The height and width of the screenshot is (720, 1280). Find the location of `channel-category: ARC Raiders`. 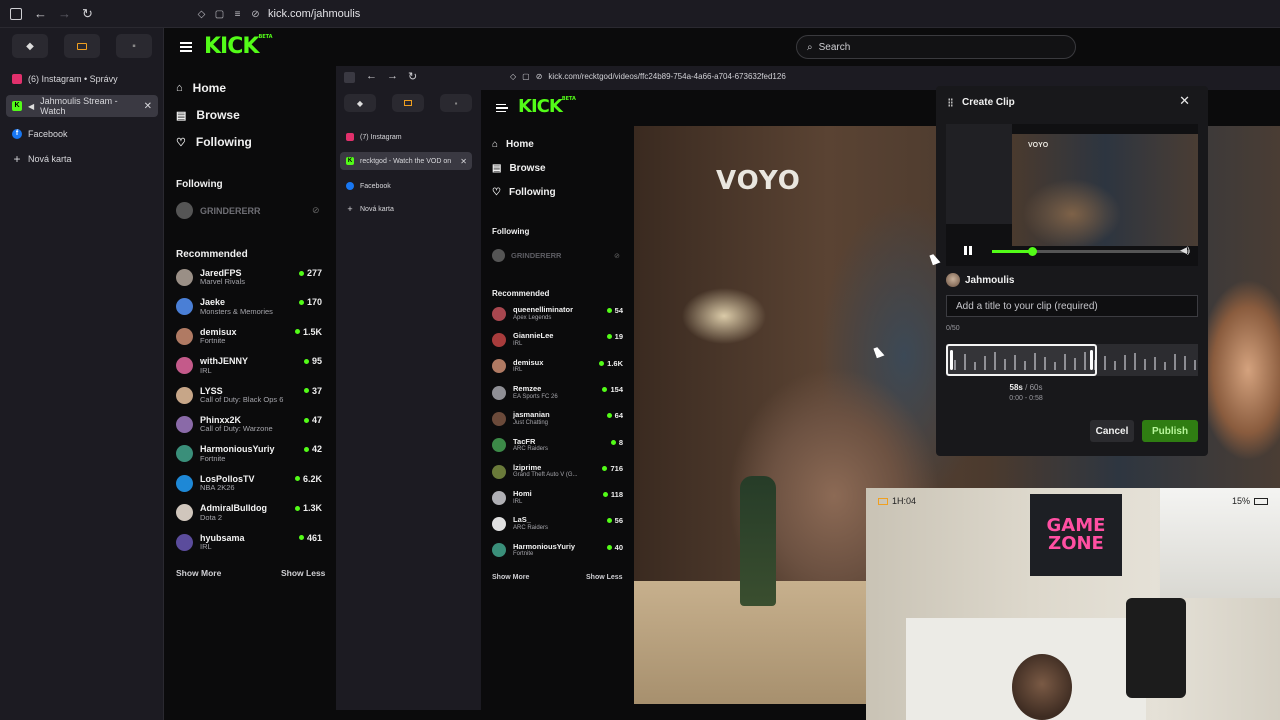

channel-category: ARC Raiders is located at coordinates (531, 449).